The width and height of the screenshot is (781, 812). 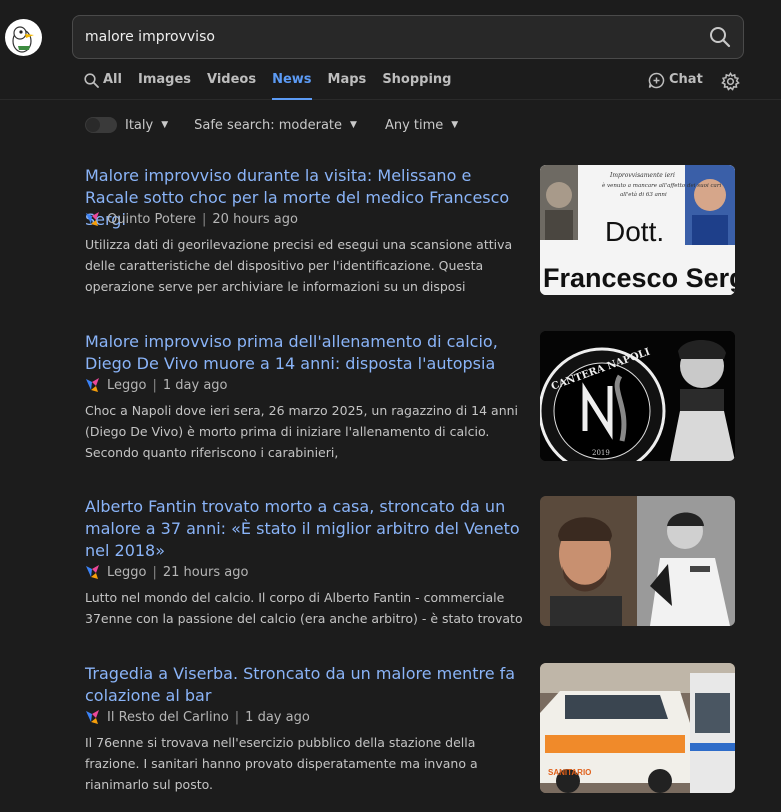 I want to click on region-filter: Italy ▼, so click(x=146, y=125).